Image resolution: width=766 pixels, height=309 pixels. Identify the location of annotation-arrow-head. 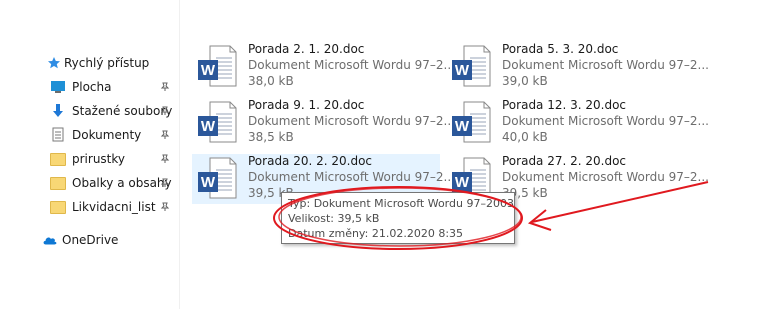
(539, 220).